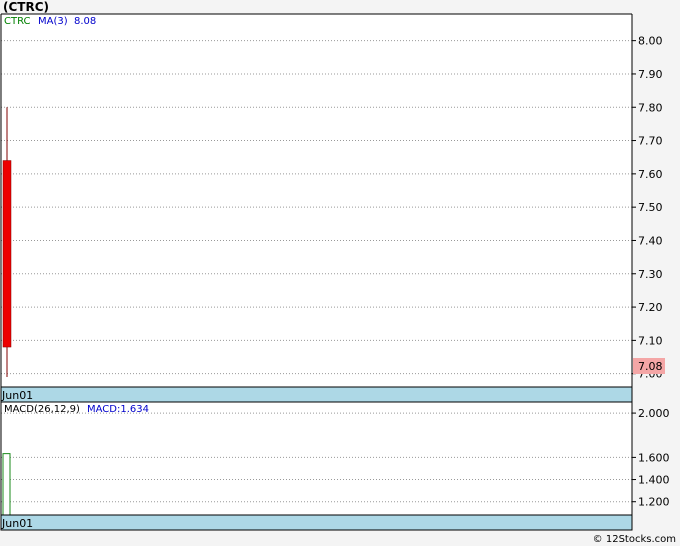 The width and height of the screenshot is (680, 546). Describe the element at coordinates (650, 240) in the screenshot. I see `price-tick-label: 7.40` at that location.